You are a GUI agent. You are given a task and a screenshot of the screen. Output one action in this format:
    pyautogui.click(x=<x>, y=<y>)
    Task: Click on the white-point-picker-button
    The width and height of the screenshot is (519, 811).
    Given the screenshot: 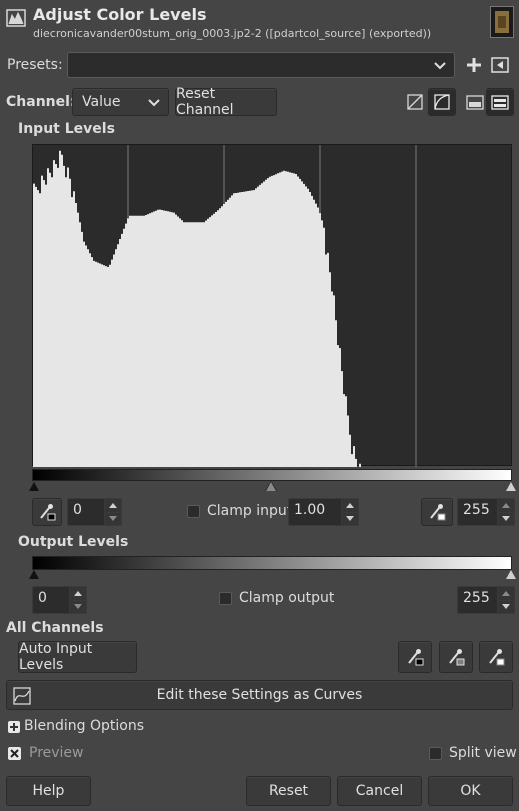 What is the action you would take?
    pyautogui.click(x=437, y=512)
    